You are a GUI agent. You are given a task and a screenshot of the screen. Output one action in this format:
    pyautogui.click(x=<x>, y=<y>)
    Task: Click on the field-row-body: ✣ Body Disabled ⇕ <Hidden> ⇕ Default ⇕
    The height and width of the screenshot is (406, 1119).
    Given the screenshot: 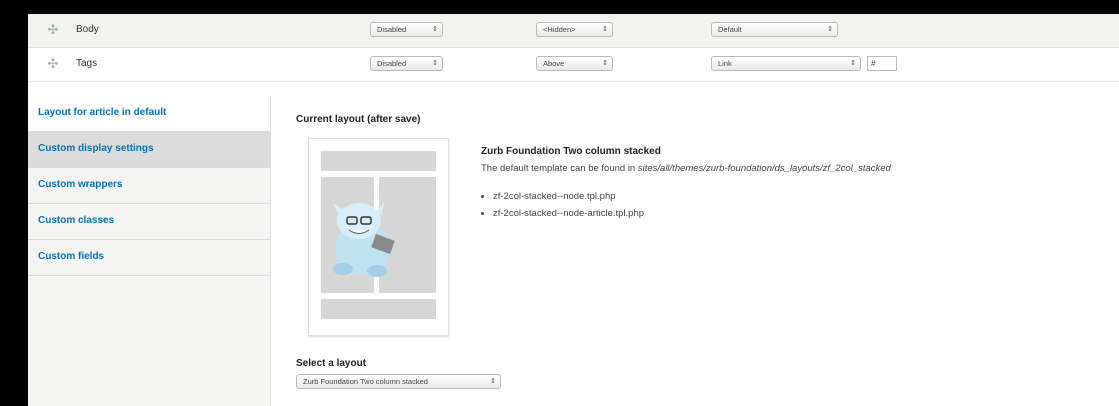 What is the action you would take?
    pyautogui.click(x=573, y=31)
    